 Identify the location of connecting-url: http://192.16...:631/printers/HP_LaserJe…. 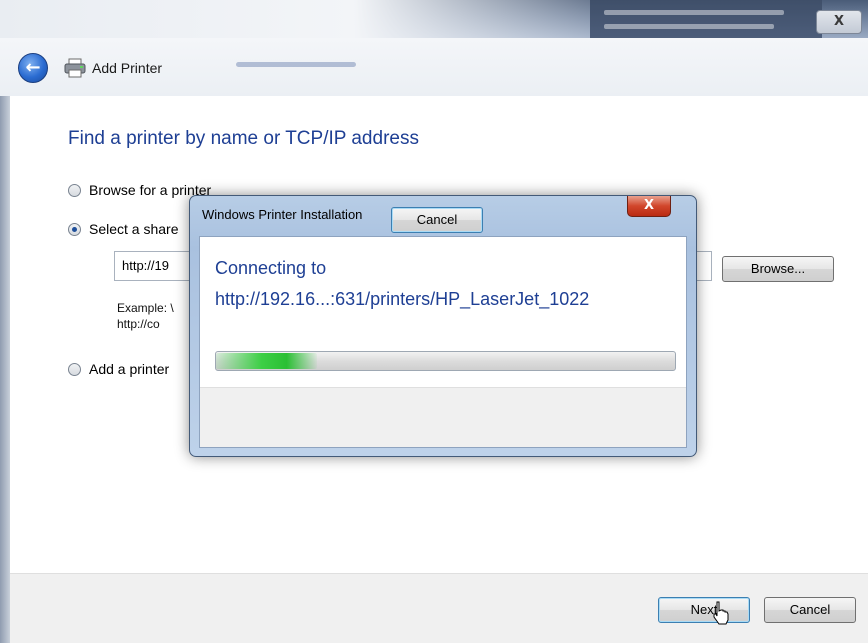
(402, 299).